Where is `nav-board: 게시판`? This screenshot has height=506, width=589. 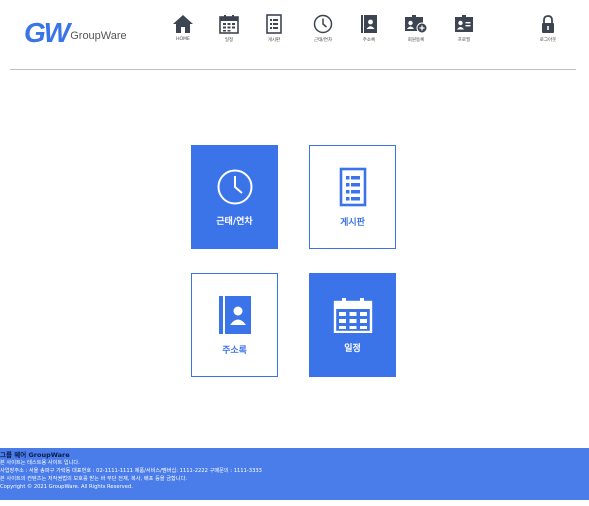 nav-board: 게시판 is located at coordinates (274, 28).